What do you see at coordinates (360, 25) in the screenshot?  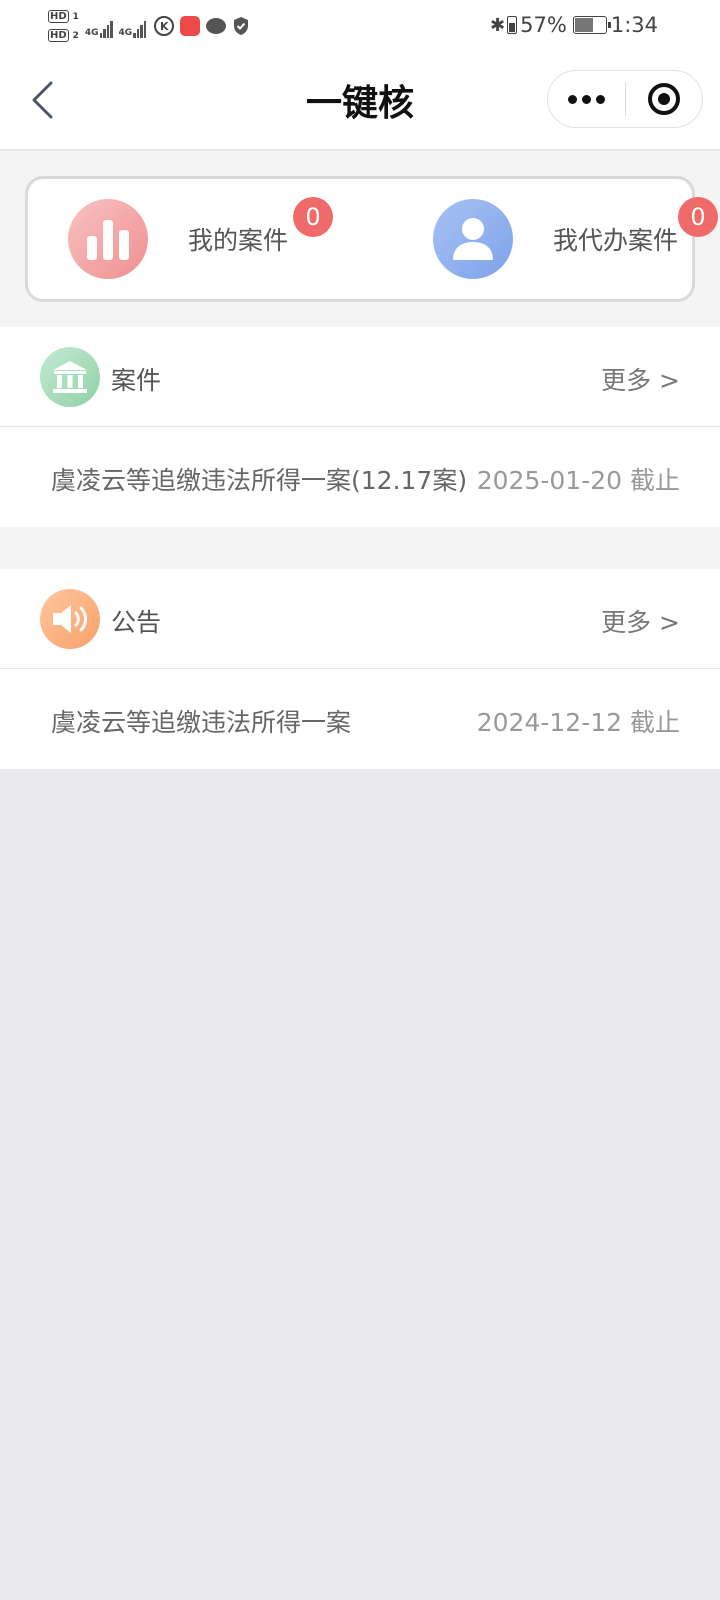 I see `status-bar: HD 1 HD 2 4G 4G K ✱ 57% 1:34` at bounding box center [360, 25].